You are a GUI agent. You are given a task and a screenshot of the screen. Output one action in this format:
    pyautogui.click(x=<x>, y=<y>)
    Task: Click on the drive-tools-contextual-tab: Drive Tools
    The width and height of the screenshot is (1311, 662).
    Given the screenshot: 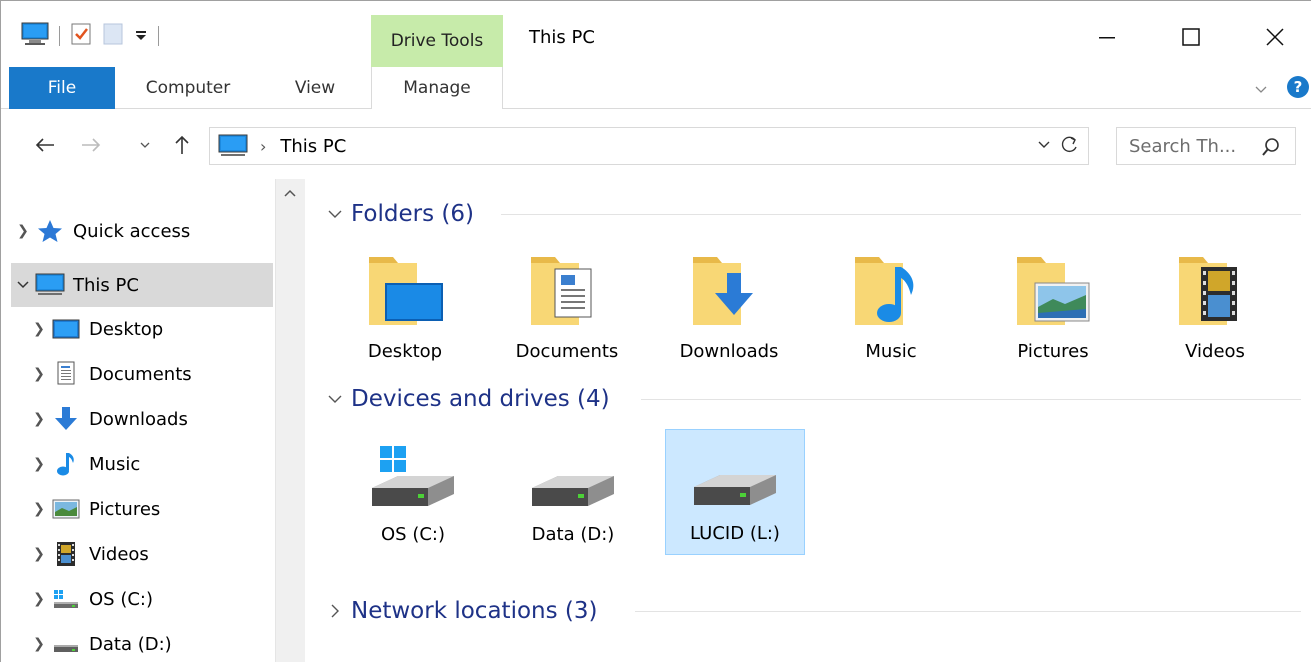 What is the action you would take?
    pyautogui.click(x=437, y=41)
    